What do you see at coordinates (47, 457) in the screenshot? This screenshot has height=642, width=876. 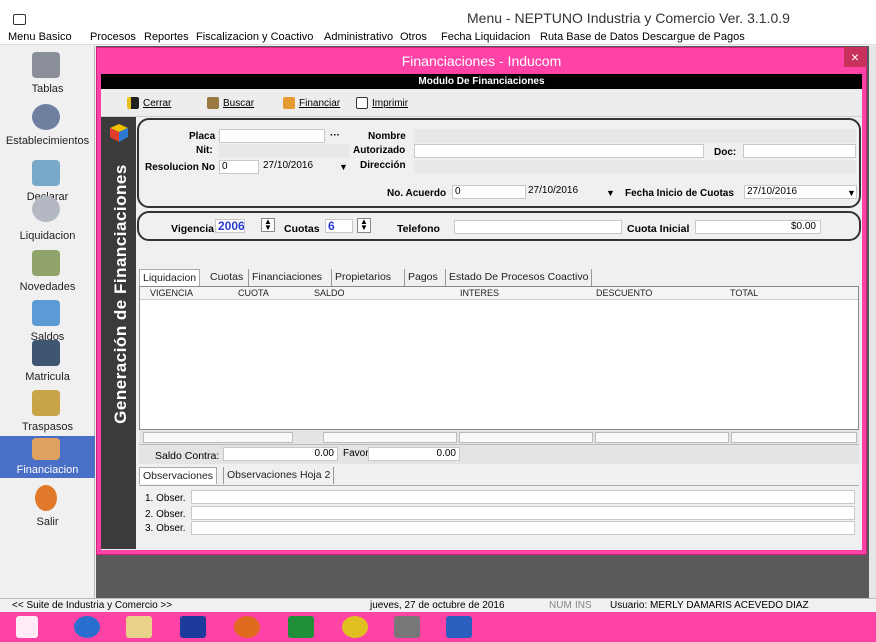 I see `sidebar-item-financiacion: Financiacion` at bounding box center [47, 457].